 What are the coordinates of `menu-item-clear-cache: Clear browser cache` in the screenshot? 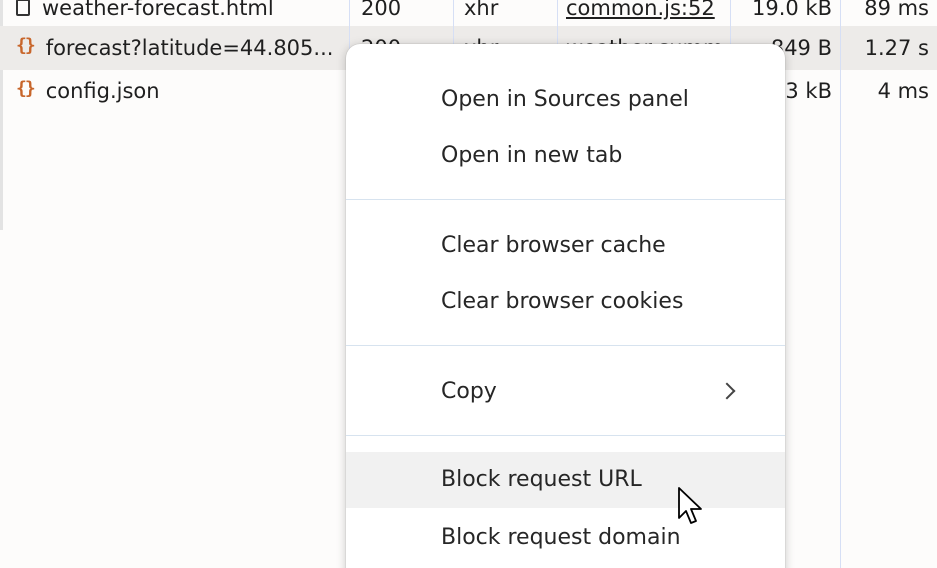 It's located at (565, 246).